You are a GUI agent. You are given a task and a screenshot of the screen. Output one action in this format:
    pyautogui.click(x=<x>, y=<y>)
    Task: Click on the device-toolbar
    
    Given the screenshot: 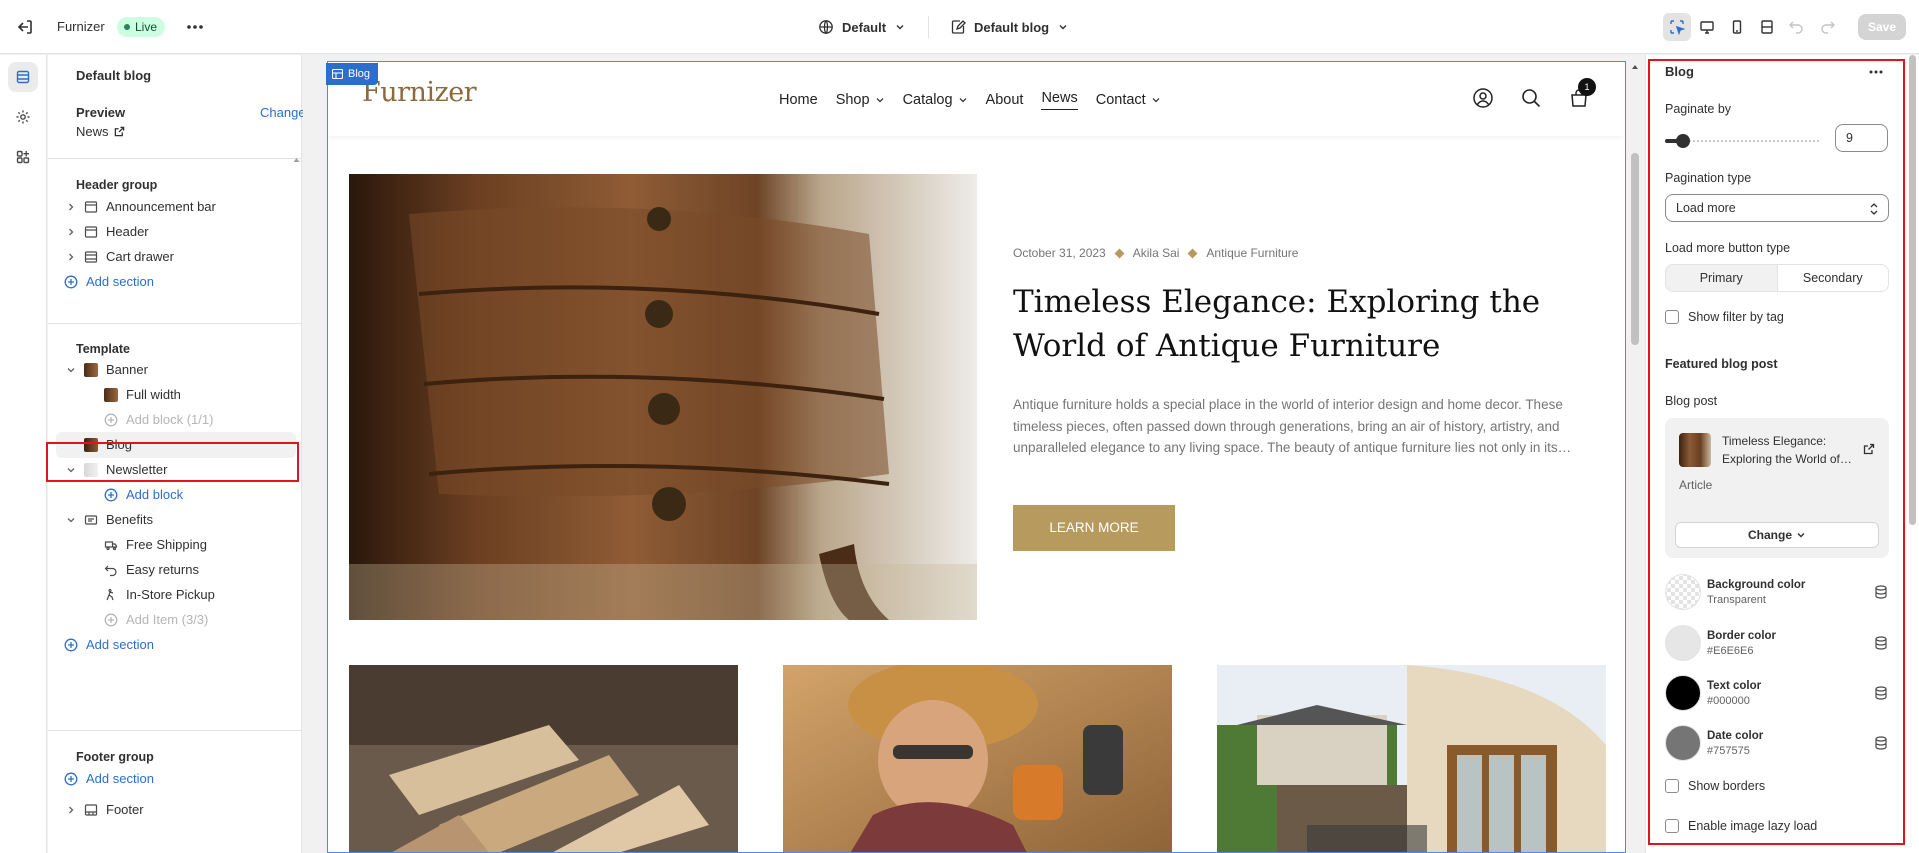 What is the action you would take?
    pyautogui.click(x=1722, y=27)
    